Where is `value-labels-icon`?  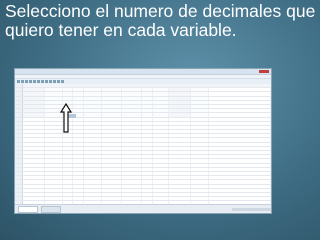
value-labels-icon is located at coordinates (62, 81).